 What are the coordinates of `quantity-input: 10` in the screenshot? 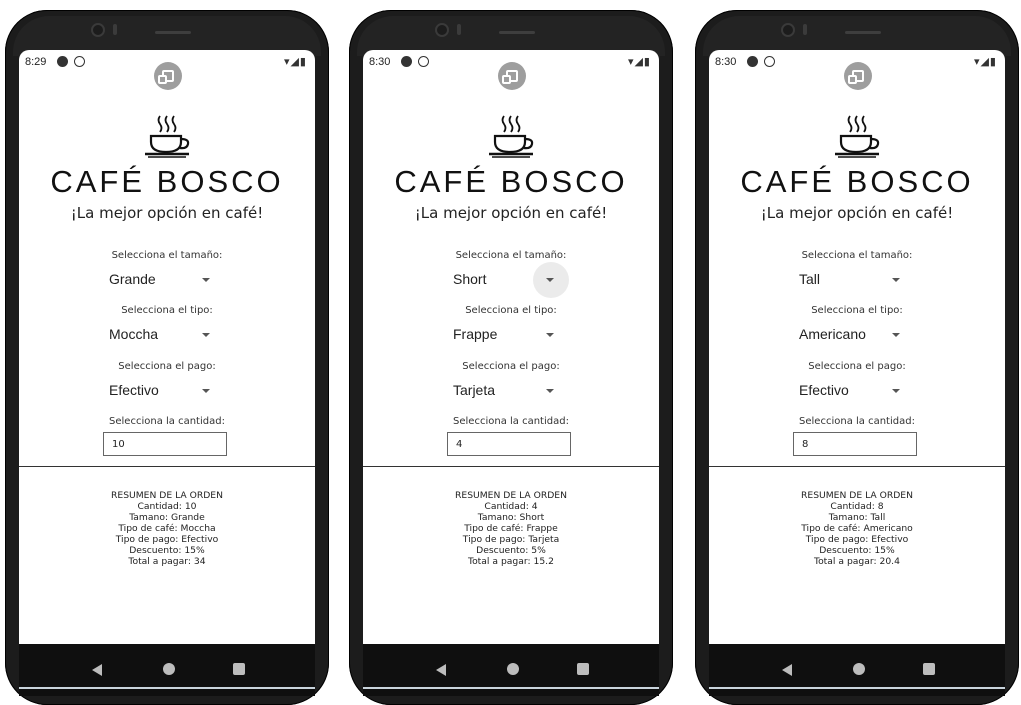 It's located at (165, 444).